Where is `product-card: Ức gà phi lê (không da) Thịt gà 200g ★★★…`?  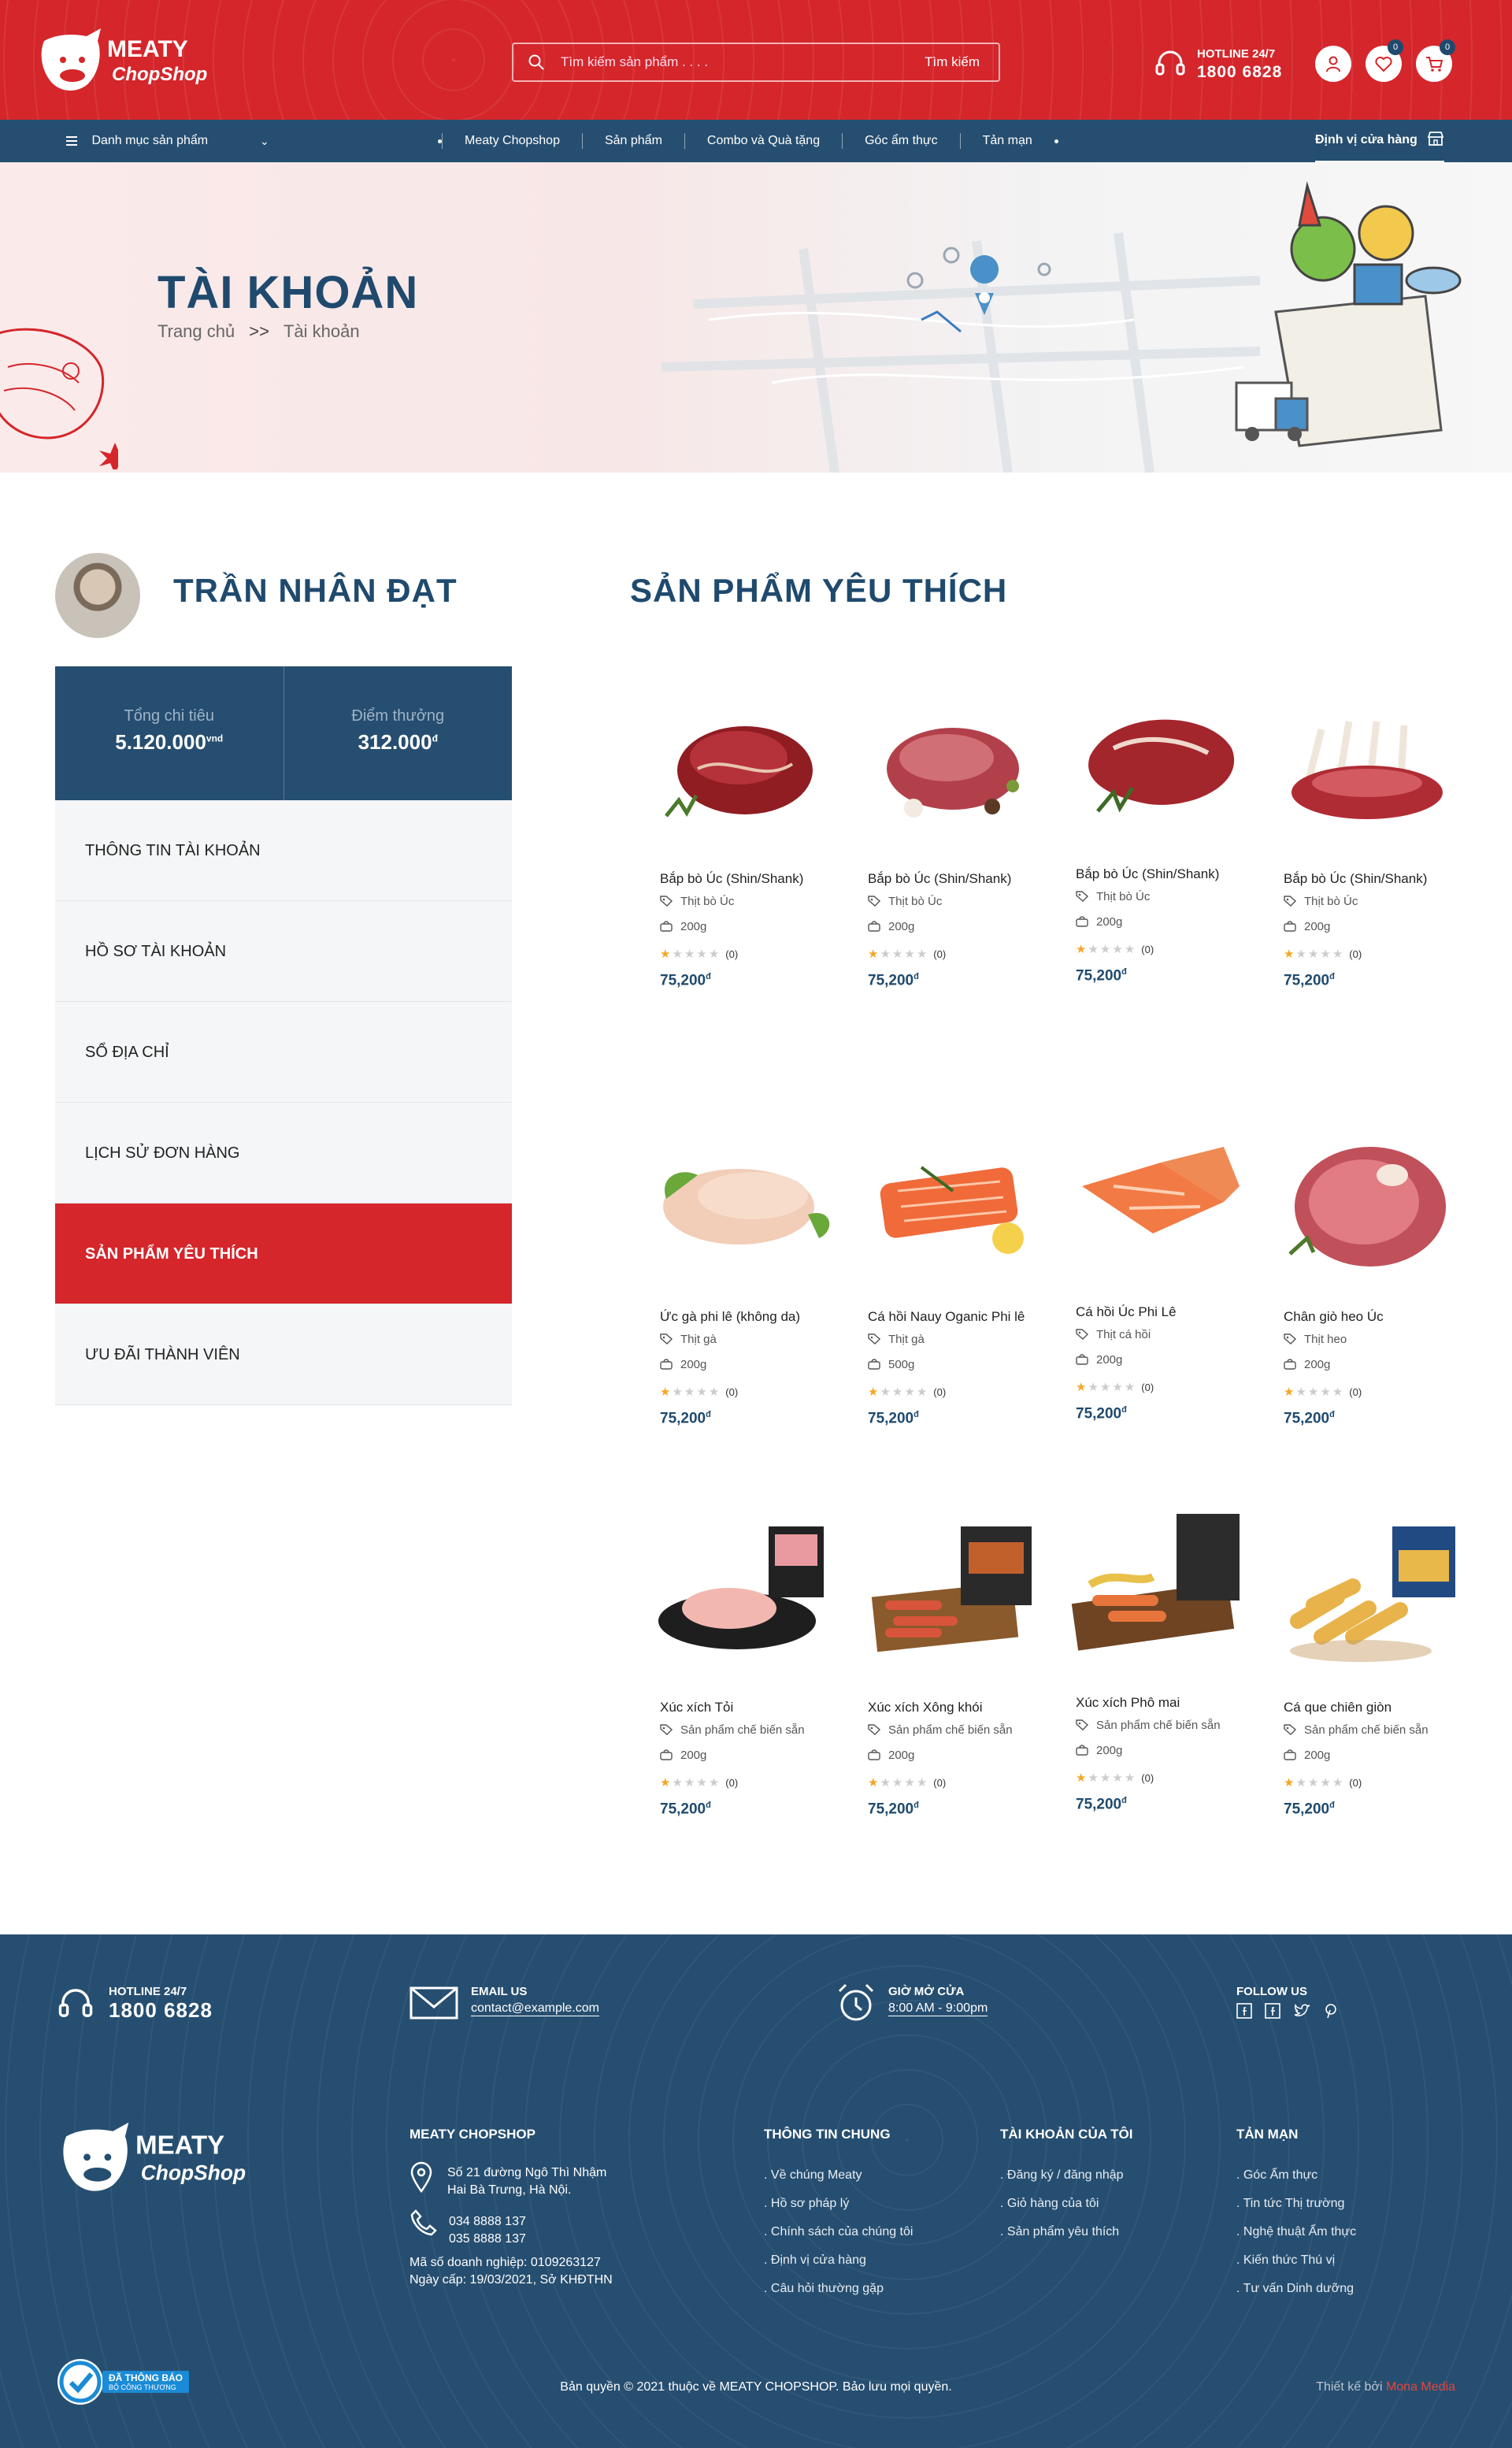
product-card: Ức gà phi lê (không da) Thịt gà 200g ★★★… is located at coordinates (744, 1293).